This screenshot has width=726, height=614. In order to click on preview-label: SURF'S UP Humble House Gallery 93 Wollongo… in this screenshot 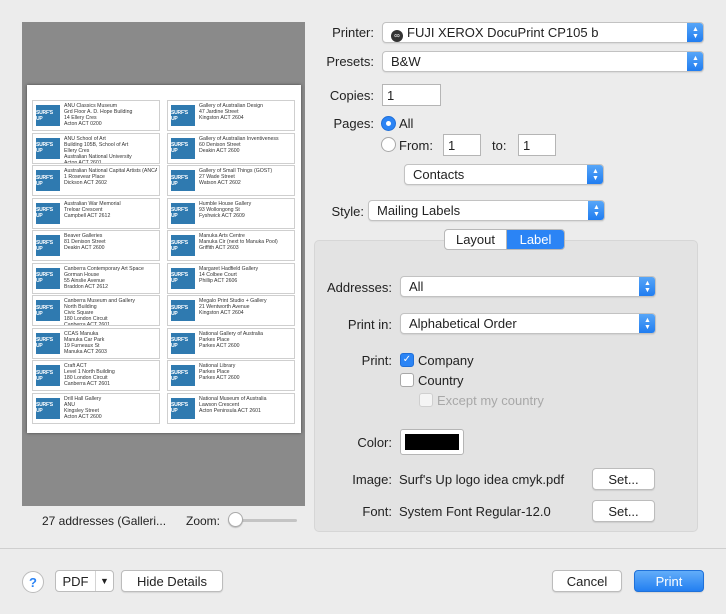, I will do `click(231, 213)`.